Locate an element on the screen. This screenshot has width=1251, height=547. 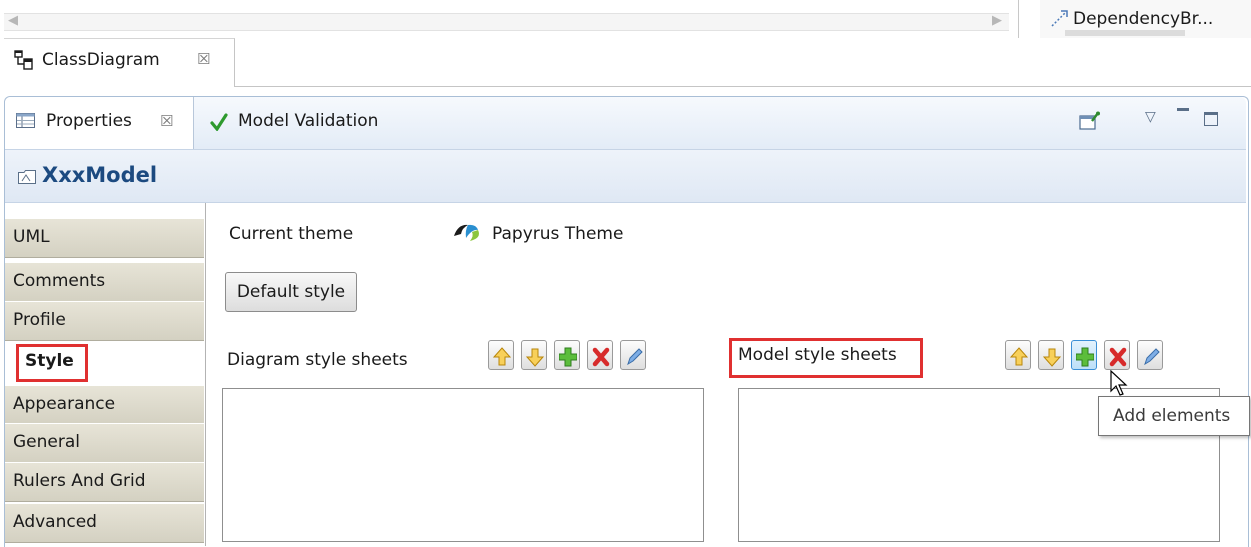
tab-underline is located at coordinates (1125, 33).